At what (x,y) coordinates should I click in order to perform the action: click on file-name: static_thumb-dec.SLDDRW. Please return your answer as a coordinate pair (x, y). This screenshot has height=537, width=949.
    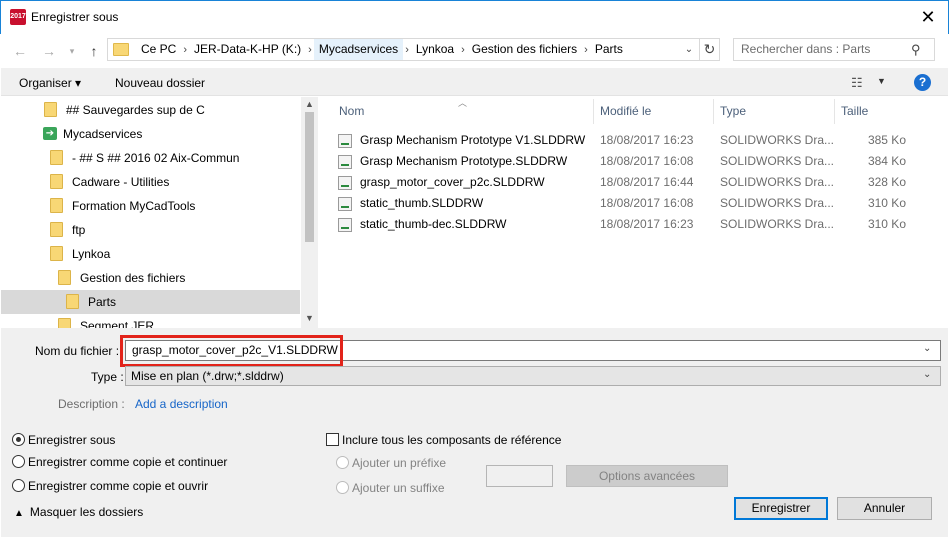
    Looking at the image, I should click on (433, 224).